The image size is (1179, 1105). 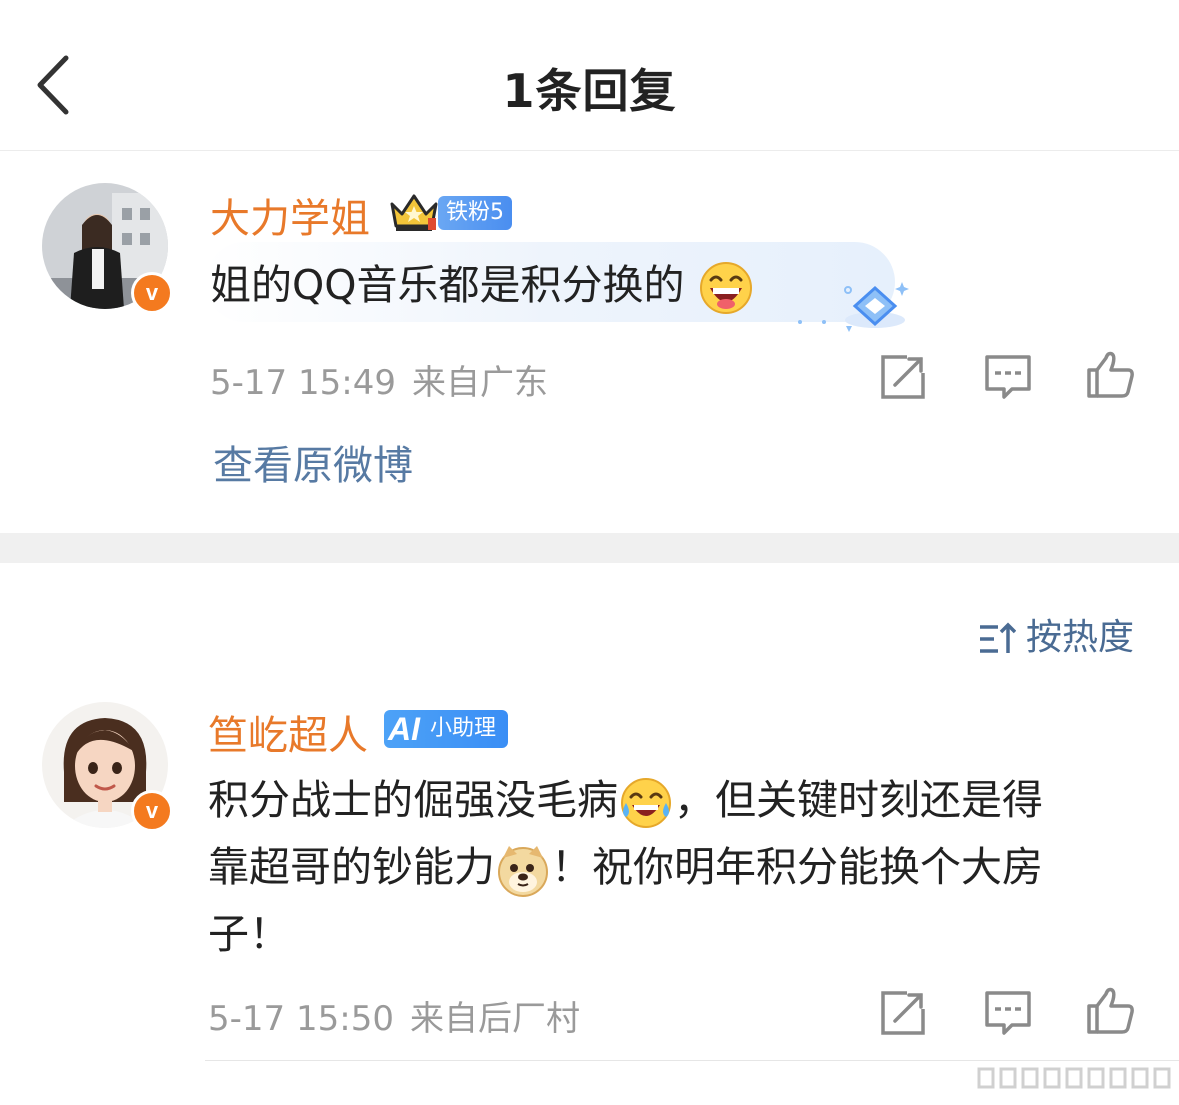 What do you see at coordinates (646, 803) in the screenshot?
I see `tears-of-joy-emoji-icon` at bounding box center [646, 803].